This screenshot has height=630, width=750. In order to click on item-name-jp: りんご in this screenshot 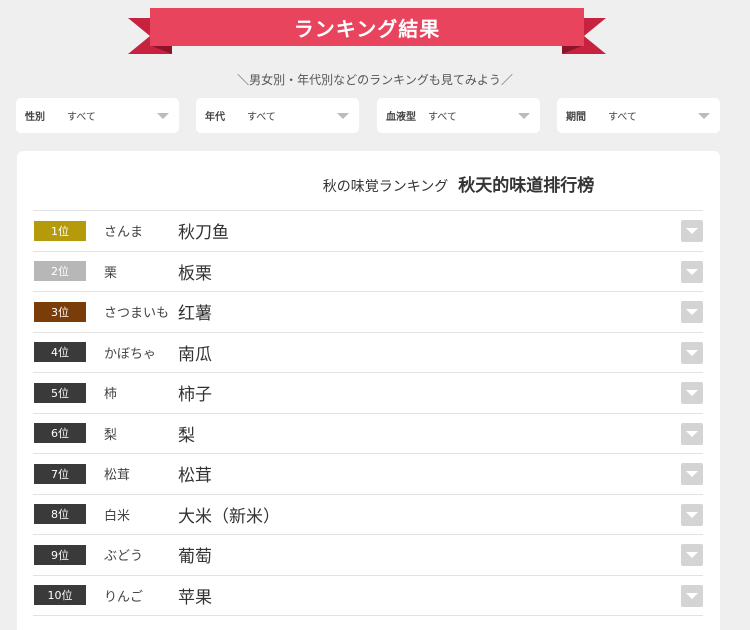, I will do `click(124, 597)`.